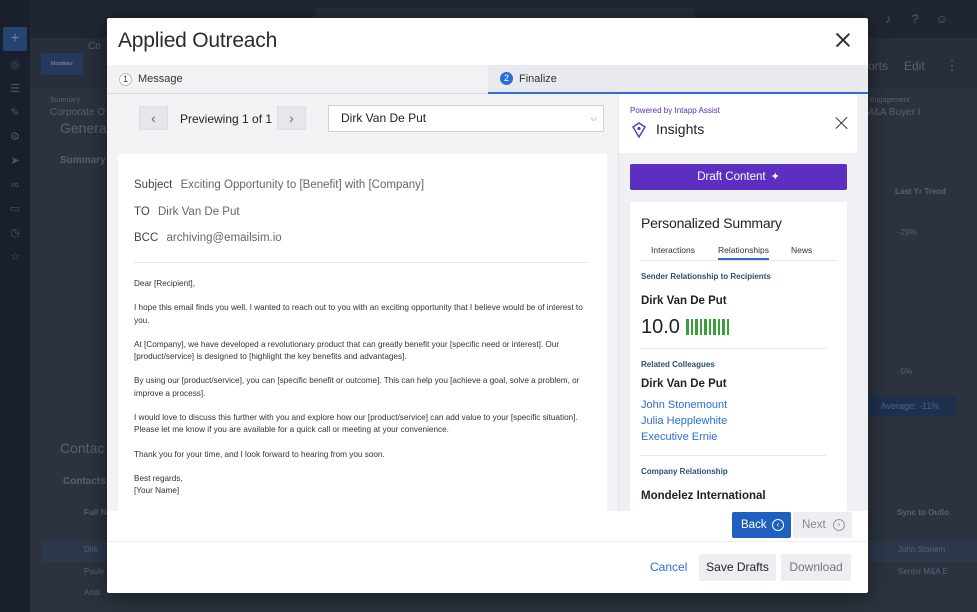 The height and width of the screenshot is (612, 977). I want to click on draft-content-label: Draft Content, so click(731, 177).